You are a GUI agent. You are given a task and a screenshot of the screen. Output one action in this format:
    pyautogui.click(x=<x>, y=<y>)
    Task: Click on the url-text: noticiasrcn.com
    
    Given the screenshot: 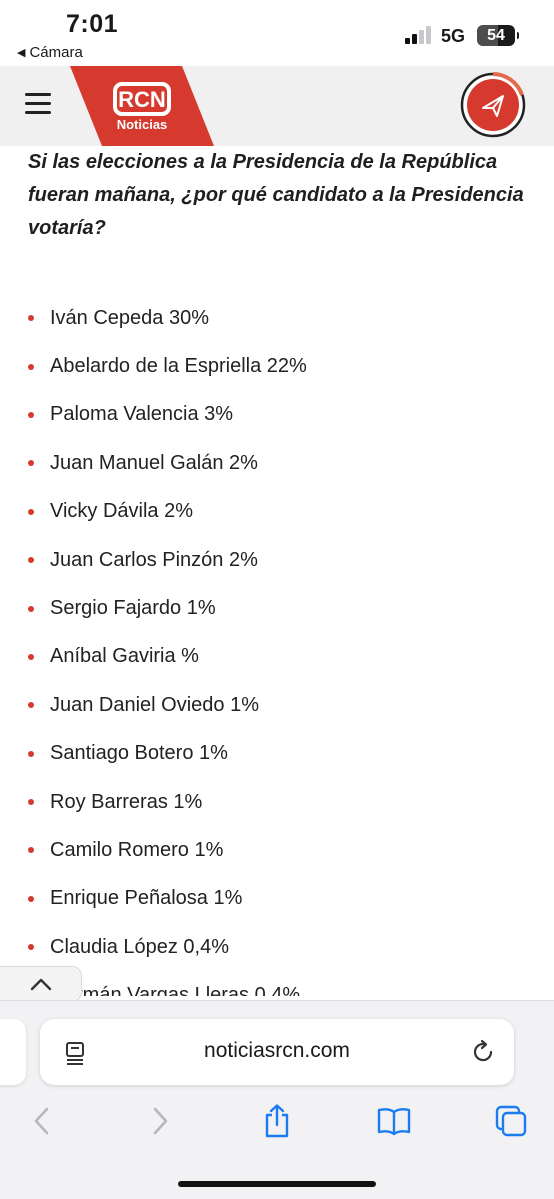 What is the action you would take?
    pyautogui.click(x=277, y=1050)
    